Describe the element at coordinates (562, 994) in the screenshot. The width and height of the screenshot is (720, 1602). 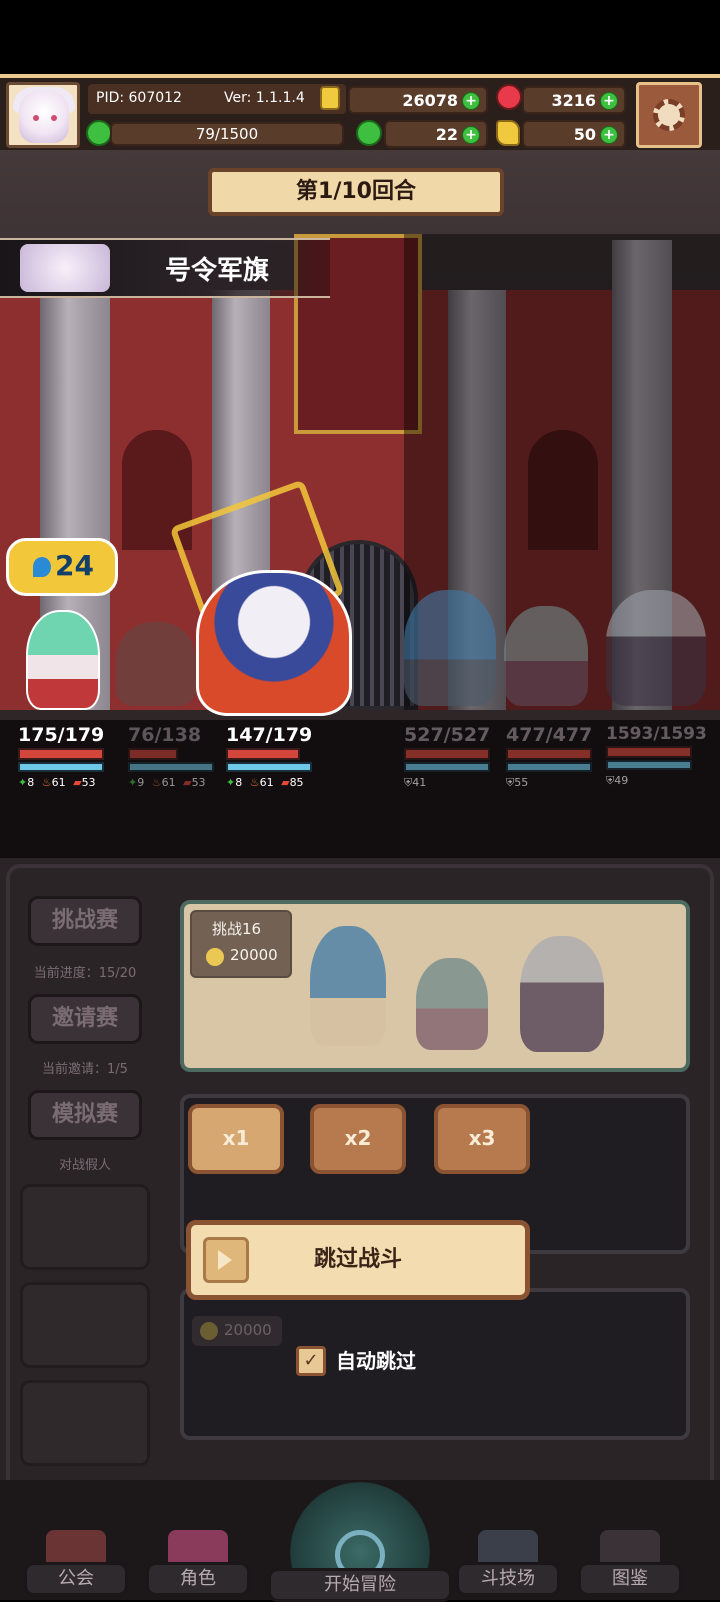
I see `opponent-3-sprite` at that location.